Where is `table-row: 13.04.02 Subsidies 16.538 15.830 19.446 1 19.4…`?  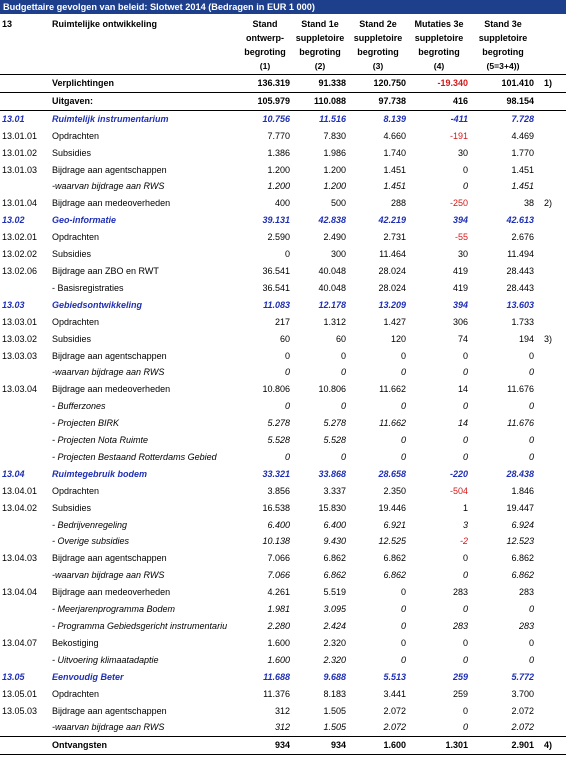
table-row: 13.04.02 Subsidies 16.538 15.830 19.446 1 19.4… is located at coordinates (283, 508).